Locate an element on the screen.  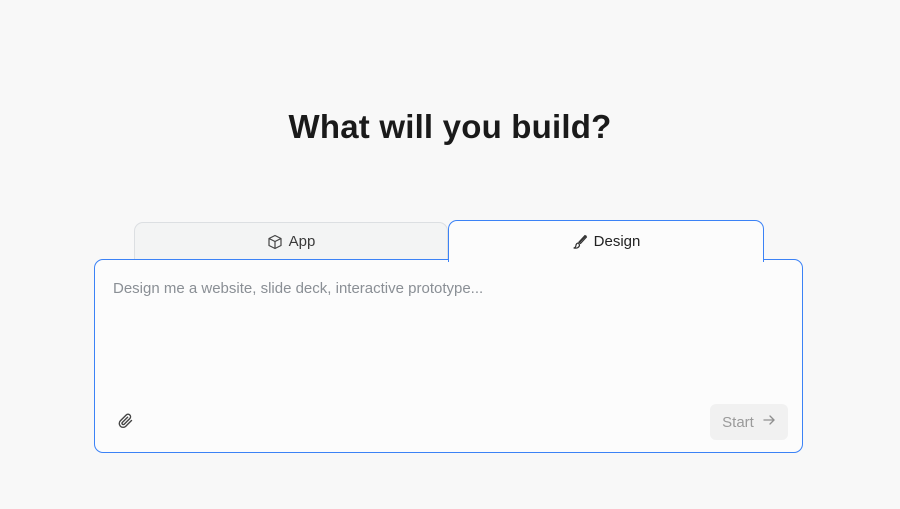
cube-icon is located at coordinates (275, 242).